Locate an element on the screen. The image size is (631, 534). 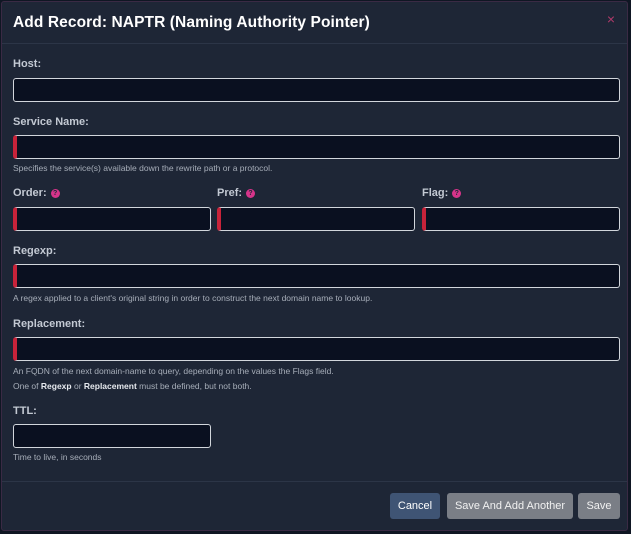
service-name-label: Service Name: is located at coordinates (51, 122).